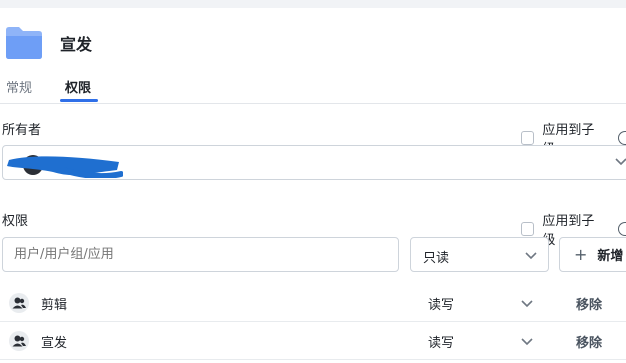 This screenshot has height=363, width=626. Describe the element at coordinates (610, 256) in the screenshot. I see `add-button-label: 新增` at that location.